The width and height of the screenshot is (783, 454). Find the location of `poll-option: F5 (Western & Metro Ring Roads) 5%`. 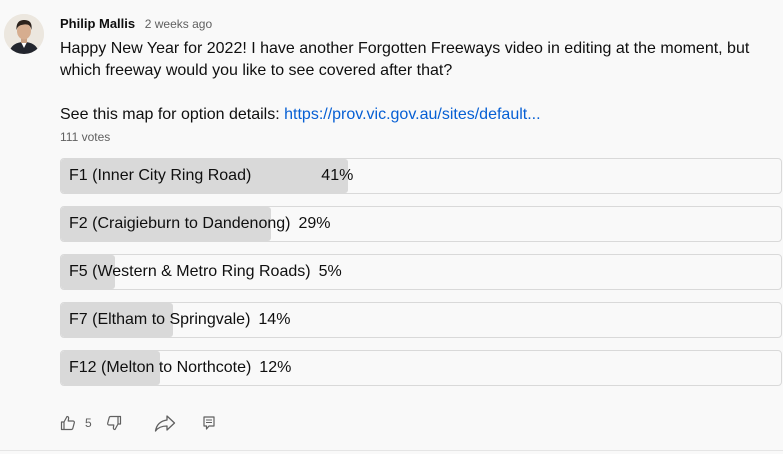

poll-option: F5 (Western & Metro Ring Roads) 5% is located at coordinates (421, 272).